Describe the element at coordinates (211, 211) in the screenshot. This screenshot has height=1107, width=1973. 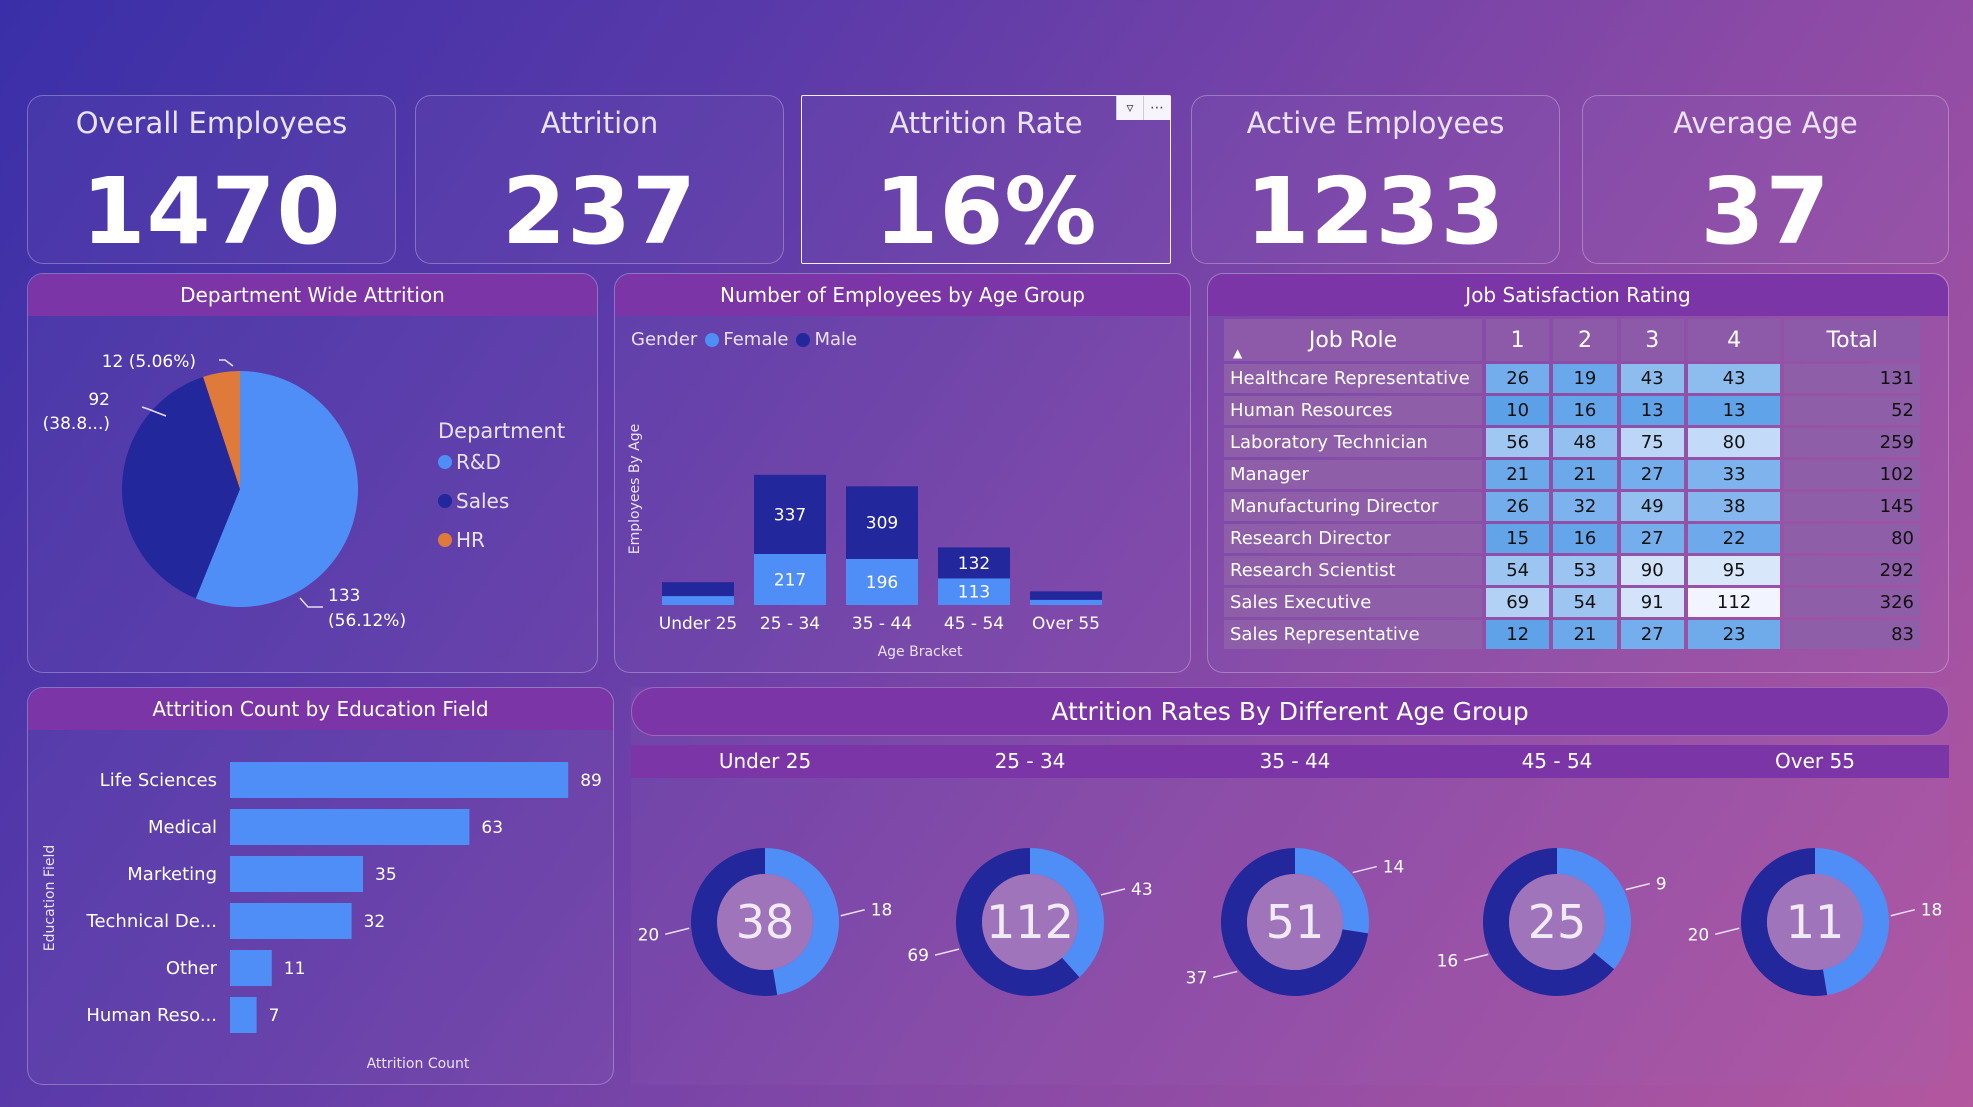
I see `kpi-value: 1470` at that location.